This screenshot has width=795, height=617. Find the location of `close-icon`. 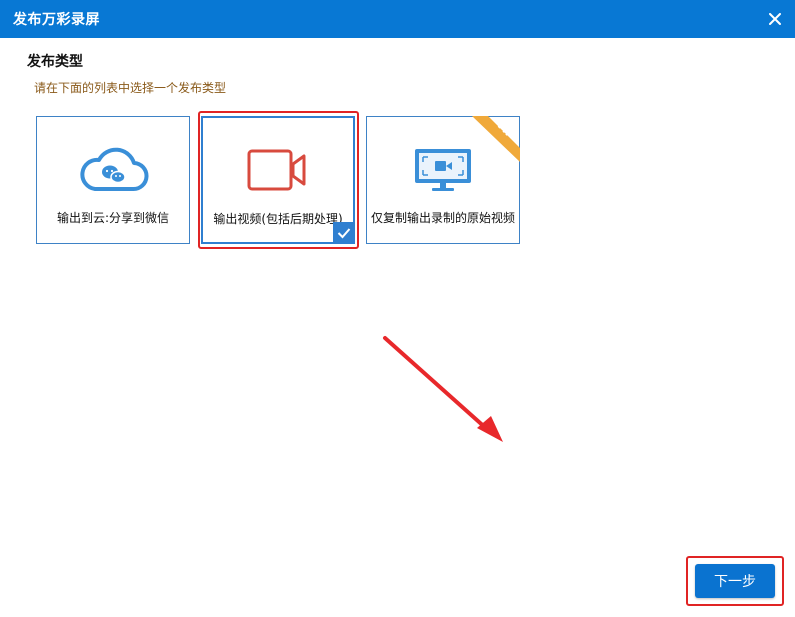

close-icon is located at coordinates (775, 19).